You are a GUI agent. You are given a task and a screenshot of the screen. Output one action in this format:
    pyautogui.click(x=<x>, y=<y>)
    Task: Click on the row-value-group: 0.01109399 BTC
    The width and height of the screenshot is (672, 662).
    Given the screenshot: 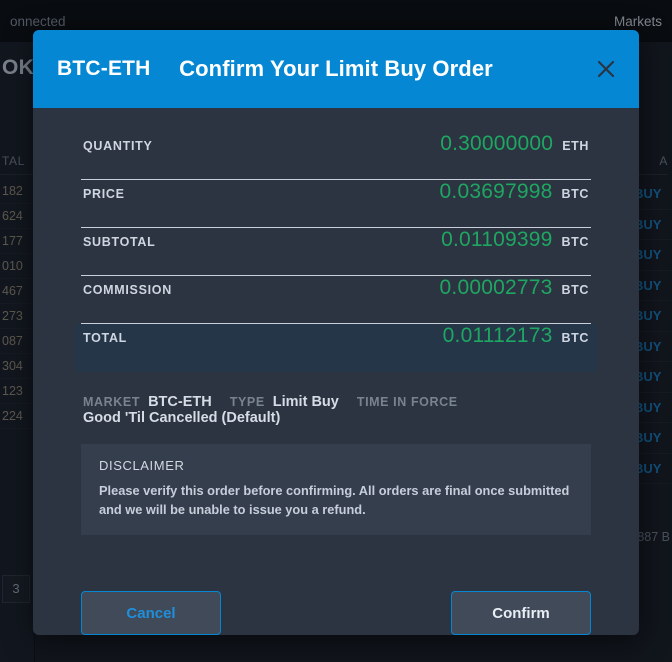 What is the action you would take?
    pyautogui.click(x=515, y=240)
    